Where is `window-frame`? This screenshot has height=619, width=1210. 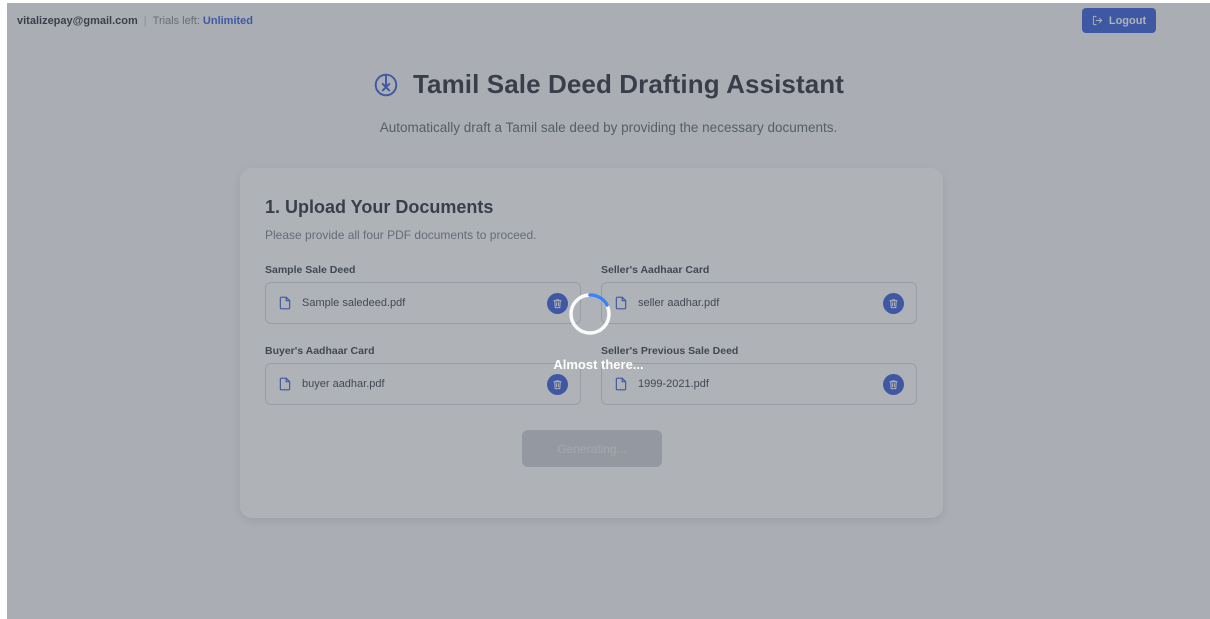 window-frame is located at coordinates (3, 309).